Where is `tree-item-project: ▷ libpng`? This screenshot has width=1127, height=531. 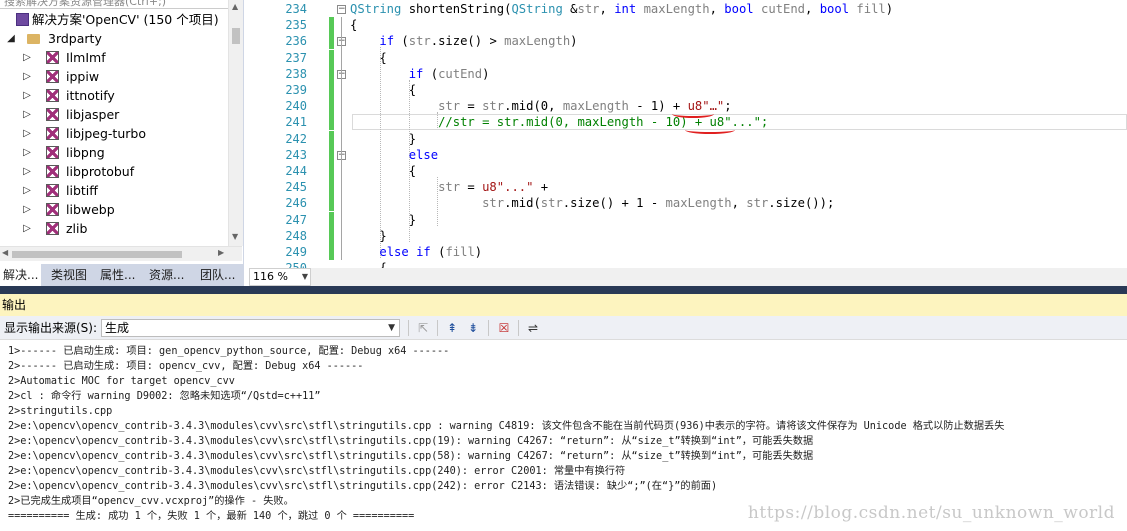
tree-item-project: ▷ libpng is located at coordinates (114, 152).